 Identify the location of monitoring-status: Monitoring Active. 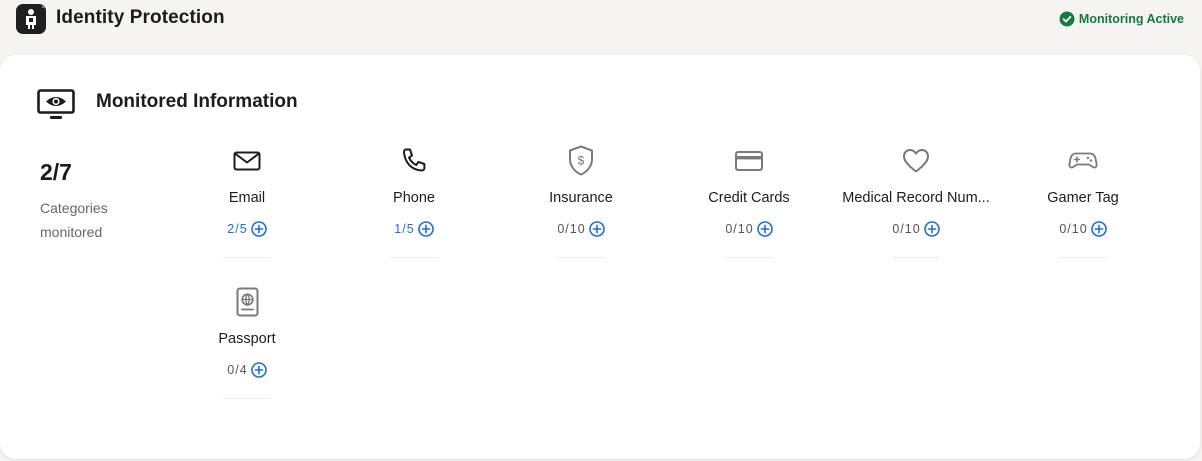
(1121, 19).